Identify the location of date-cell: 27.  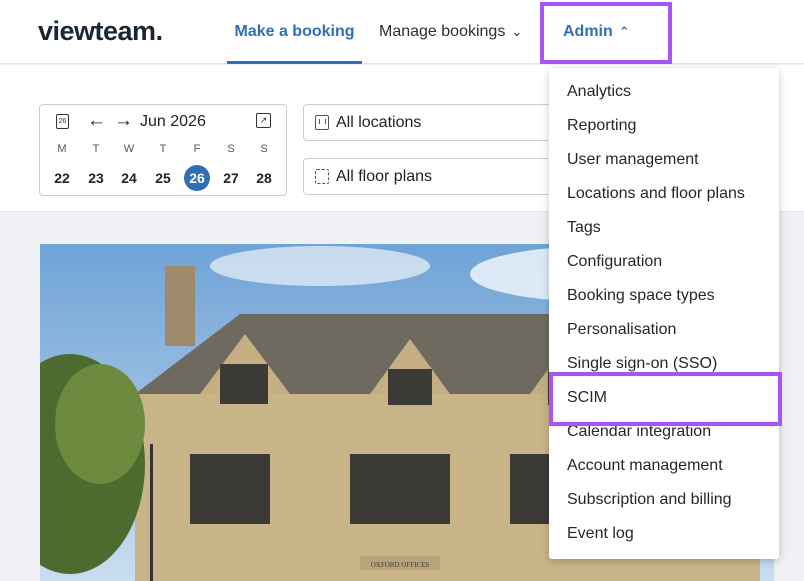
(231, 178).